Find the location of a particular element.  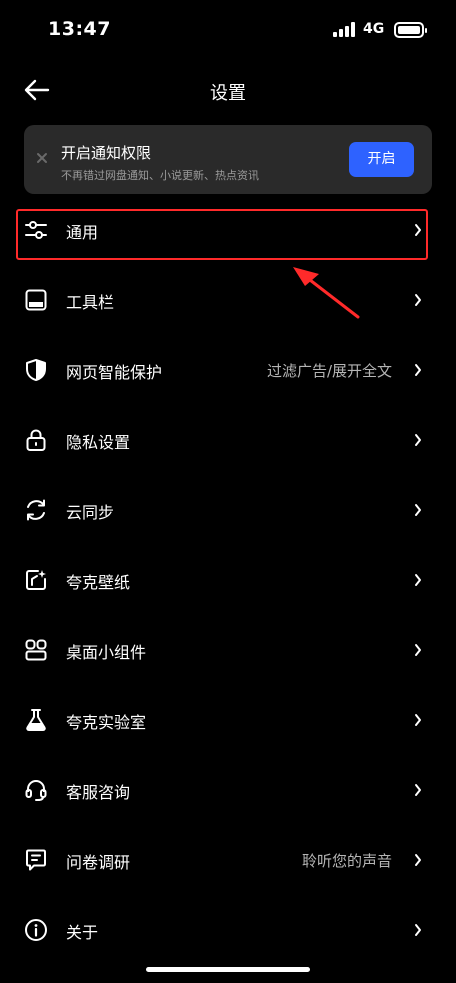

survey-icon is located at coordinates (36, 860).